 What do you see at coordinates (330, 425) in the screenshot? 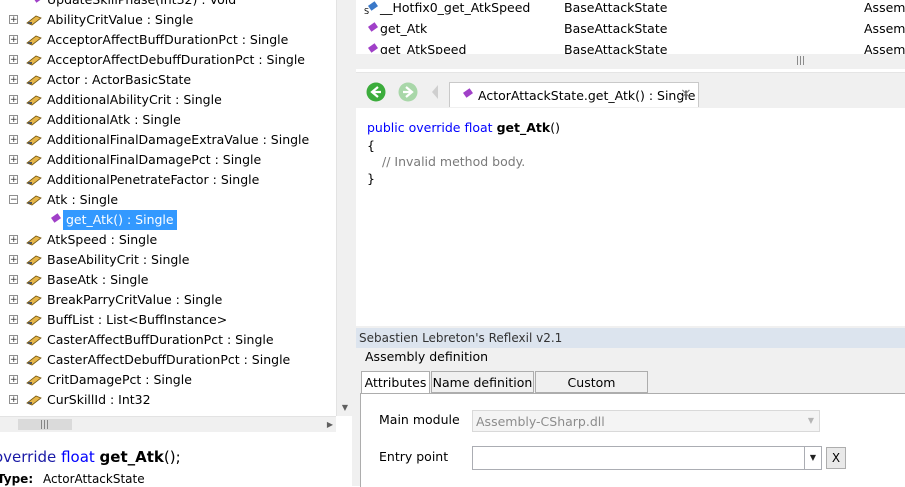
I see `scroll-right-icon: ▶` at bounding box center [330, 425].